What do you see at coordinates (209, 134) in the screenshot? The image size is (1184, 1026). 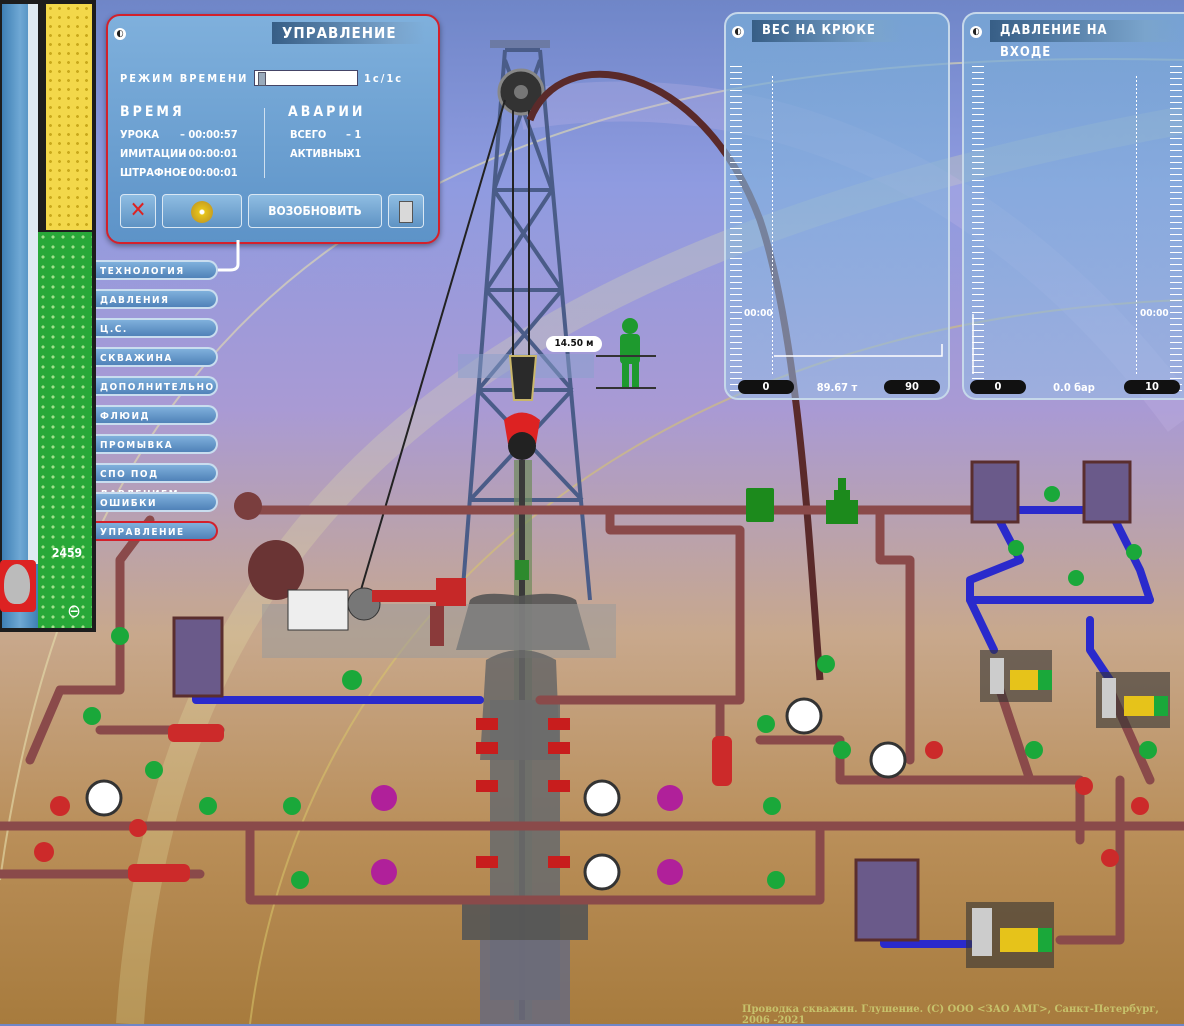 I see `time-lesson-value: – 00:00:57` at bounding box center [209, 134].